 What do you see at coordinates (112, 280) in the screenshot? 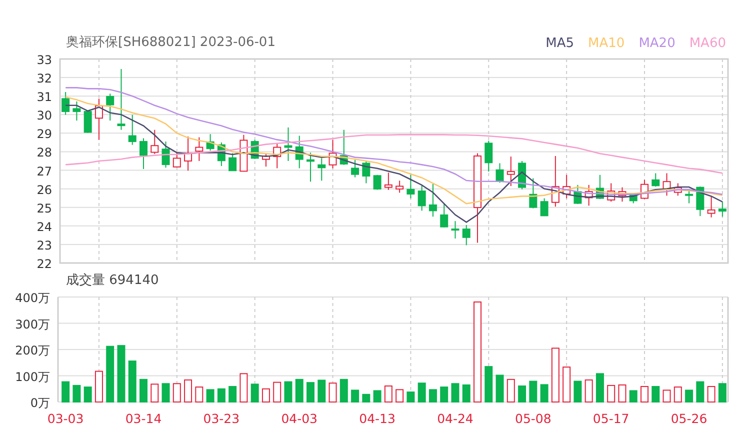
I see `volume-title: 成交量 694140` at bounding box center [112, 280].